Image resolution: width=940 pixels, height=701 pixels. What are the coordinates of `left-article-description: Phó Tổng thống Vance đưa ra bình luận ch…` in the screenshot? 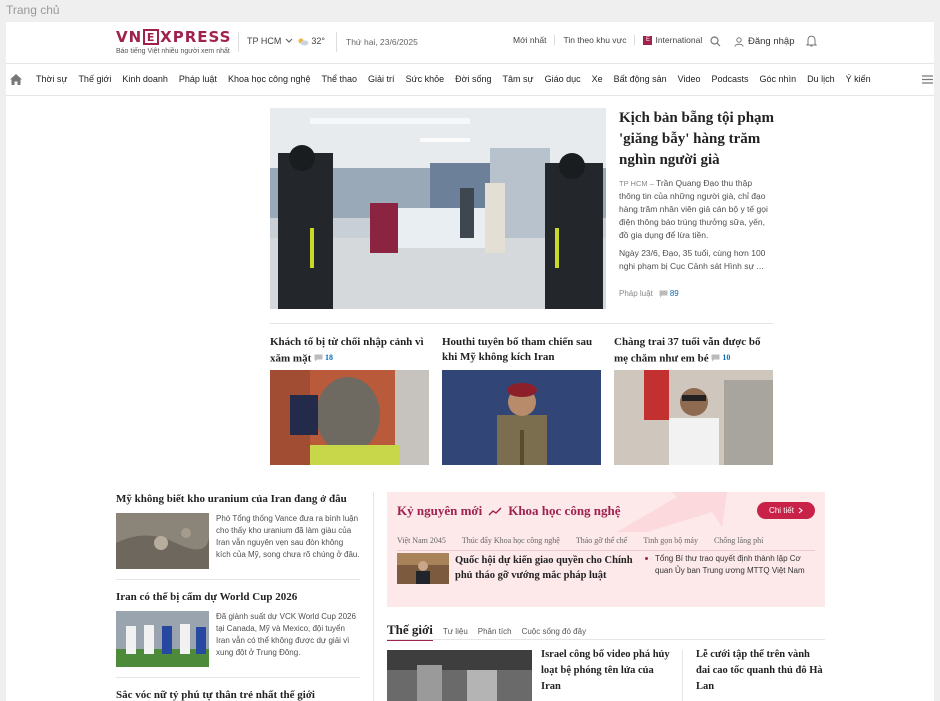 It's located at (288, 536).